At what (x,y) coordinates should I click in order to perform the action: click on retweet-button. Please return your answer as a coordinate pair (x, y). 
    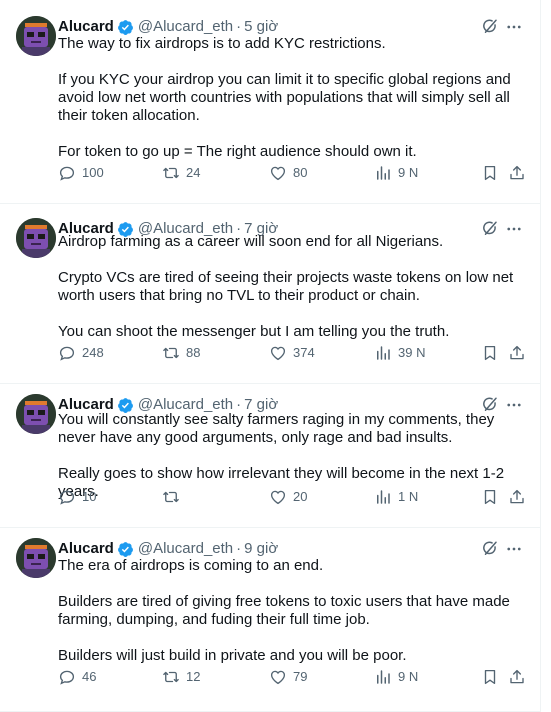
    Looking at the image, I should click on (174, 497).